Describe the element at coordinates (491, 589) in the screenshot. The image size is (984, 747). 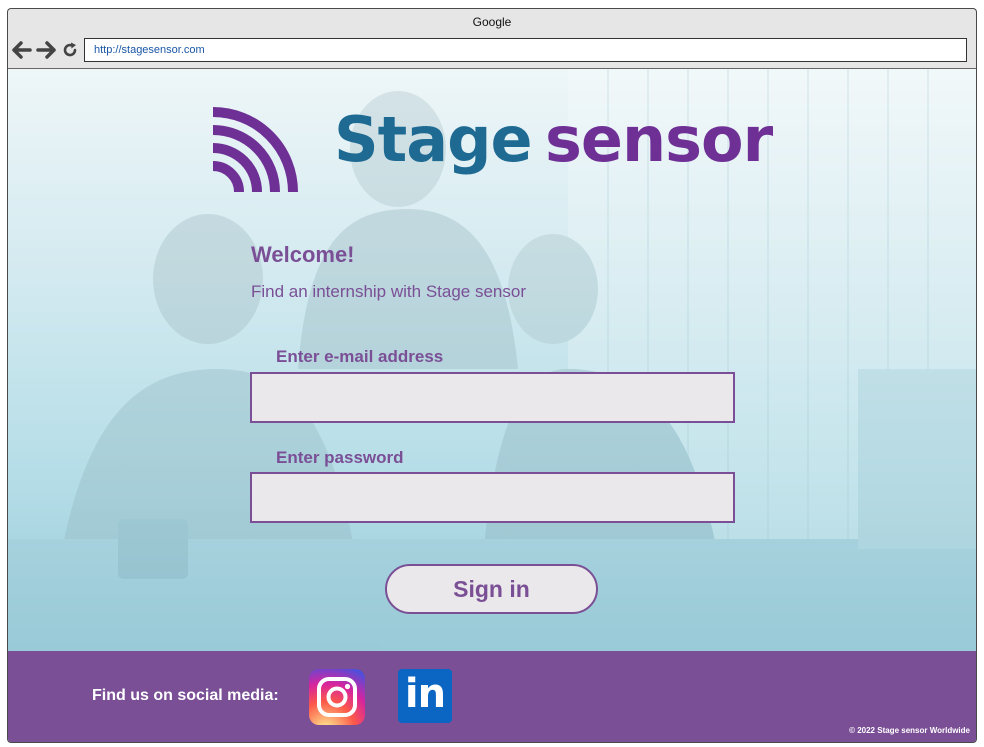
I see `sign-in-button: Sign in` at that location.